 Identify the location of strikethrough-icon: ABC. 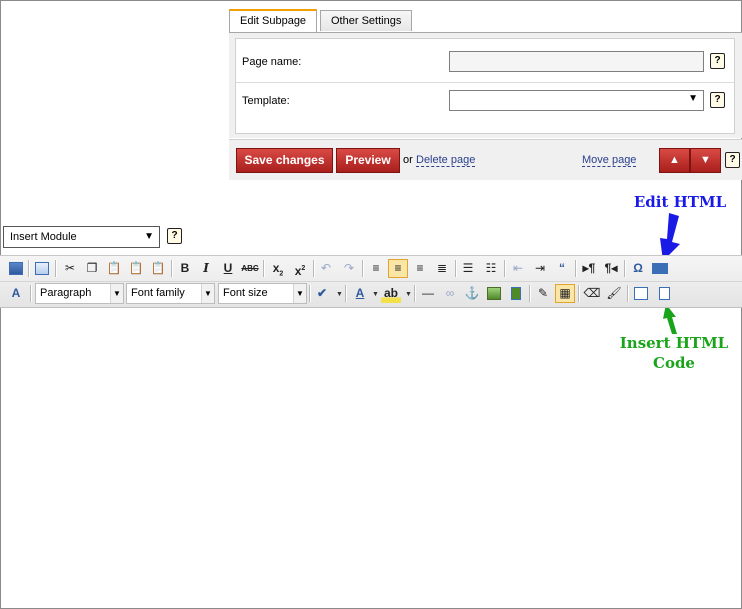
(250, 268).